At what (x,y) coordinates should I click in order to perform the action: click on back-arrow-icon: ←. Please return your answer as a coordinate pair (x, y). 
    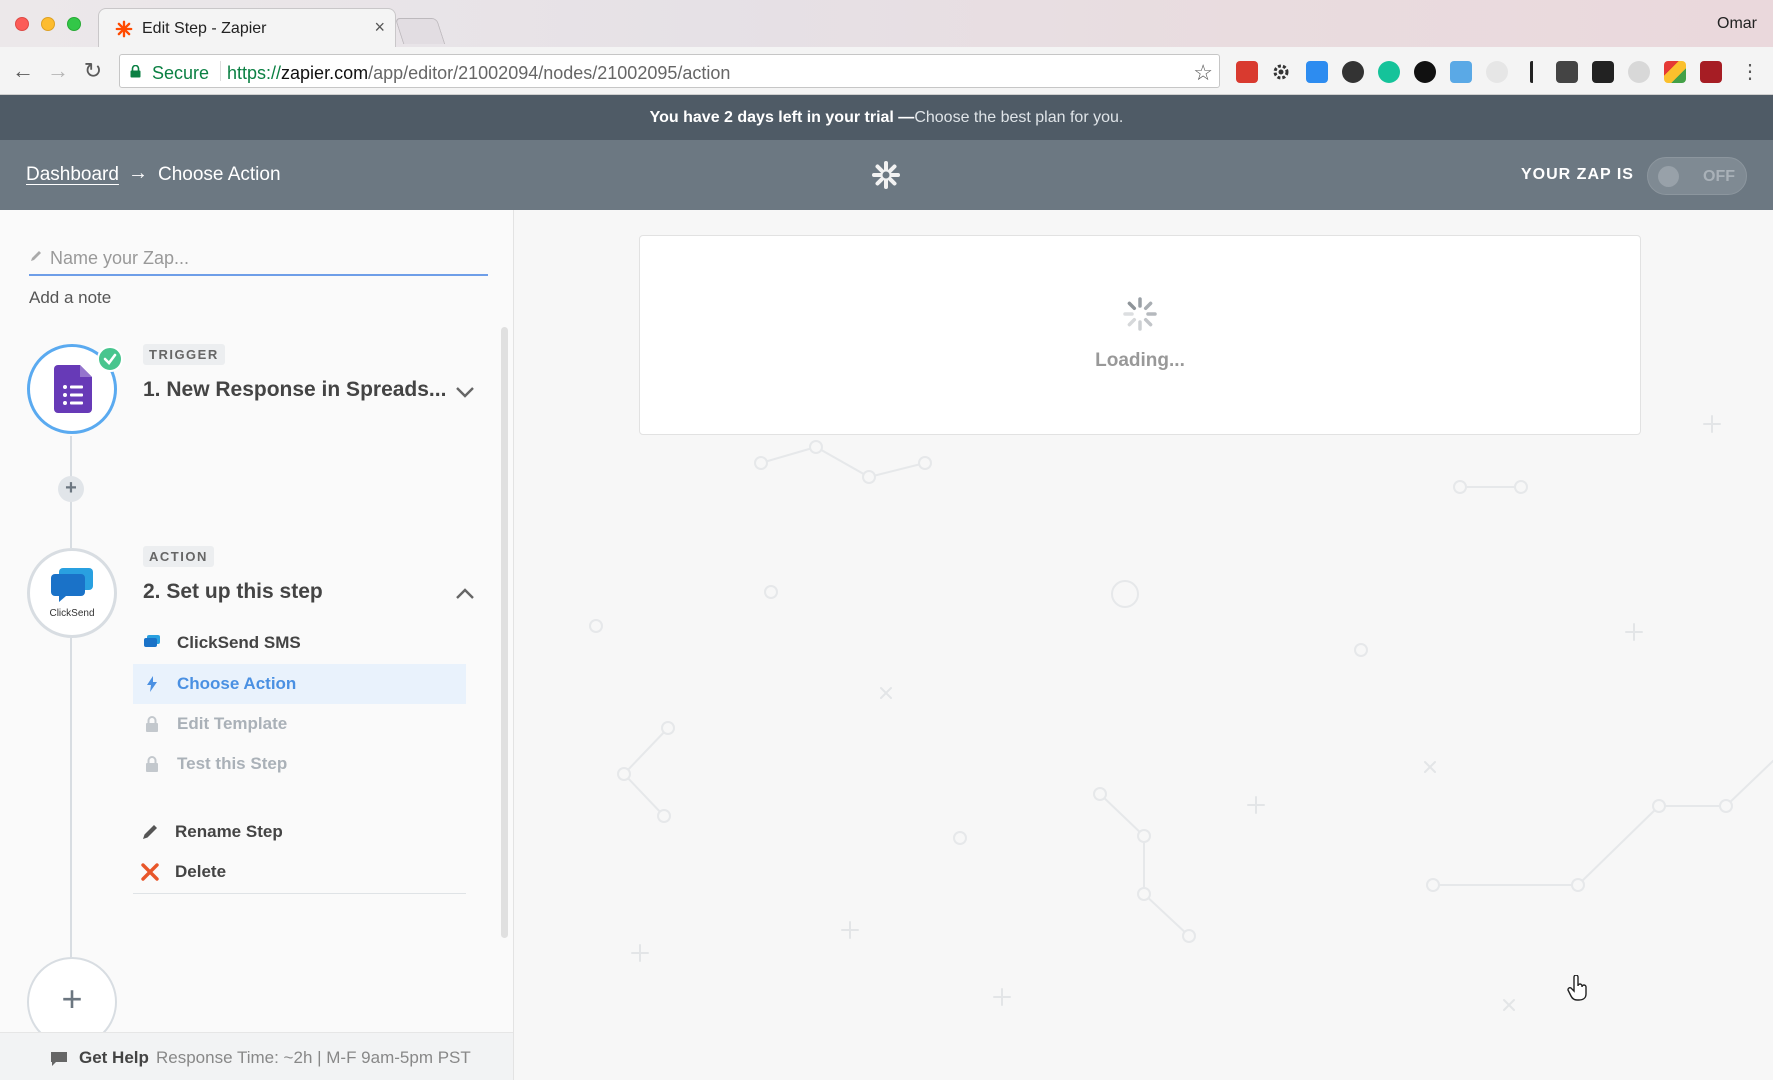
    Looking at the image, I should click on (23, 71).